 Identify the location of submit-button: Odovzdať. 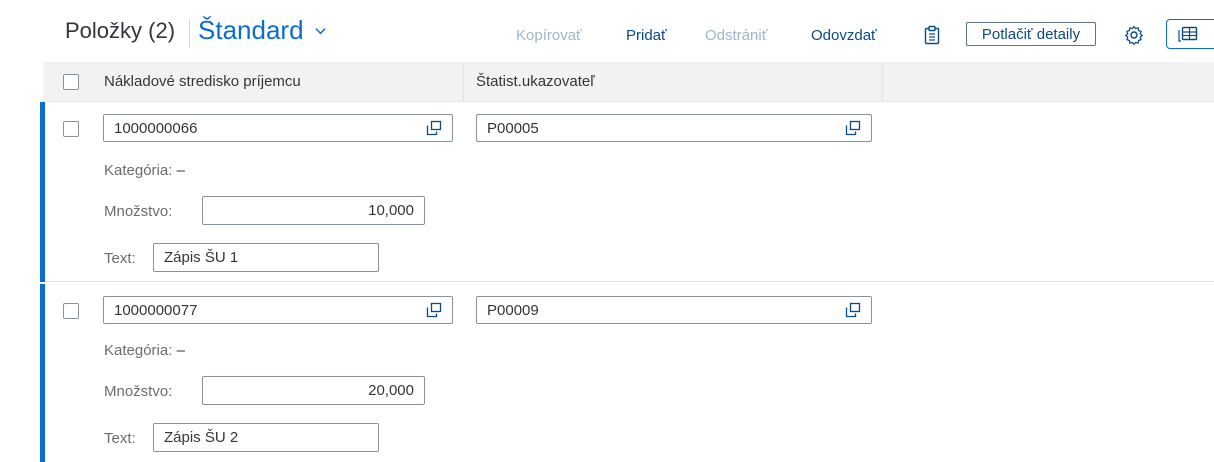
(844, 35).